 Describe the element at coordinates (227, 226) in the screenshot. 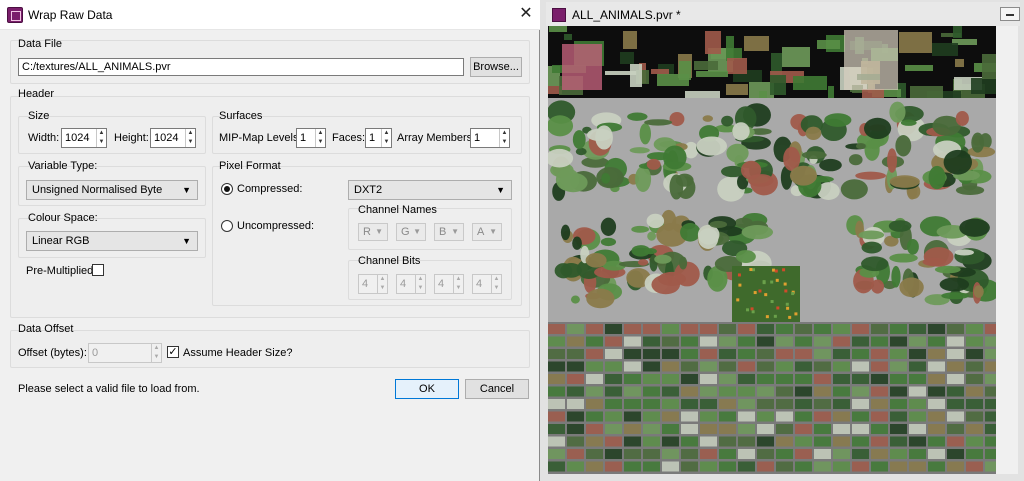

I see `uncompressed-radio` at that location.